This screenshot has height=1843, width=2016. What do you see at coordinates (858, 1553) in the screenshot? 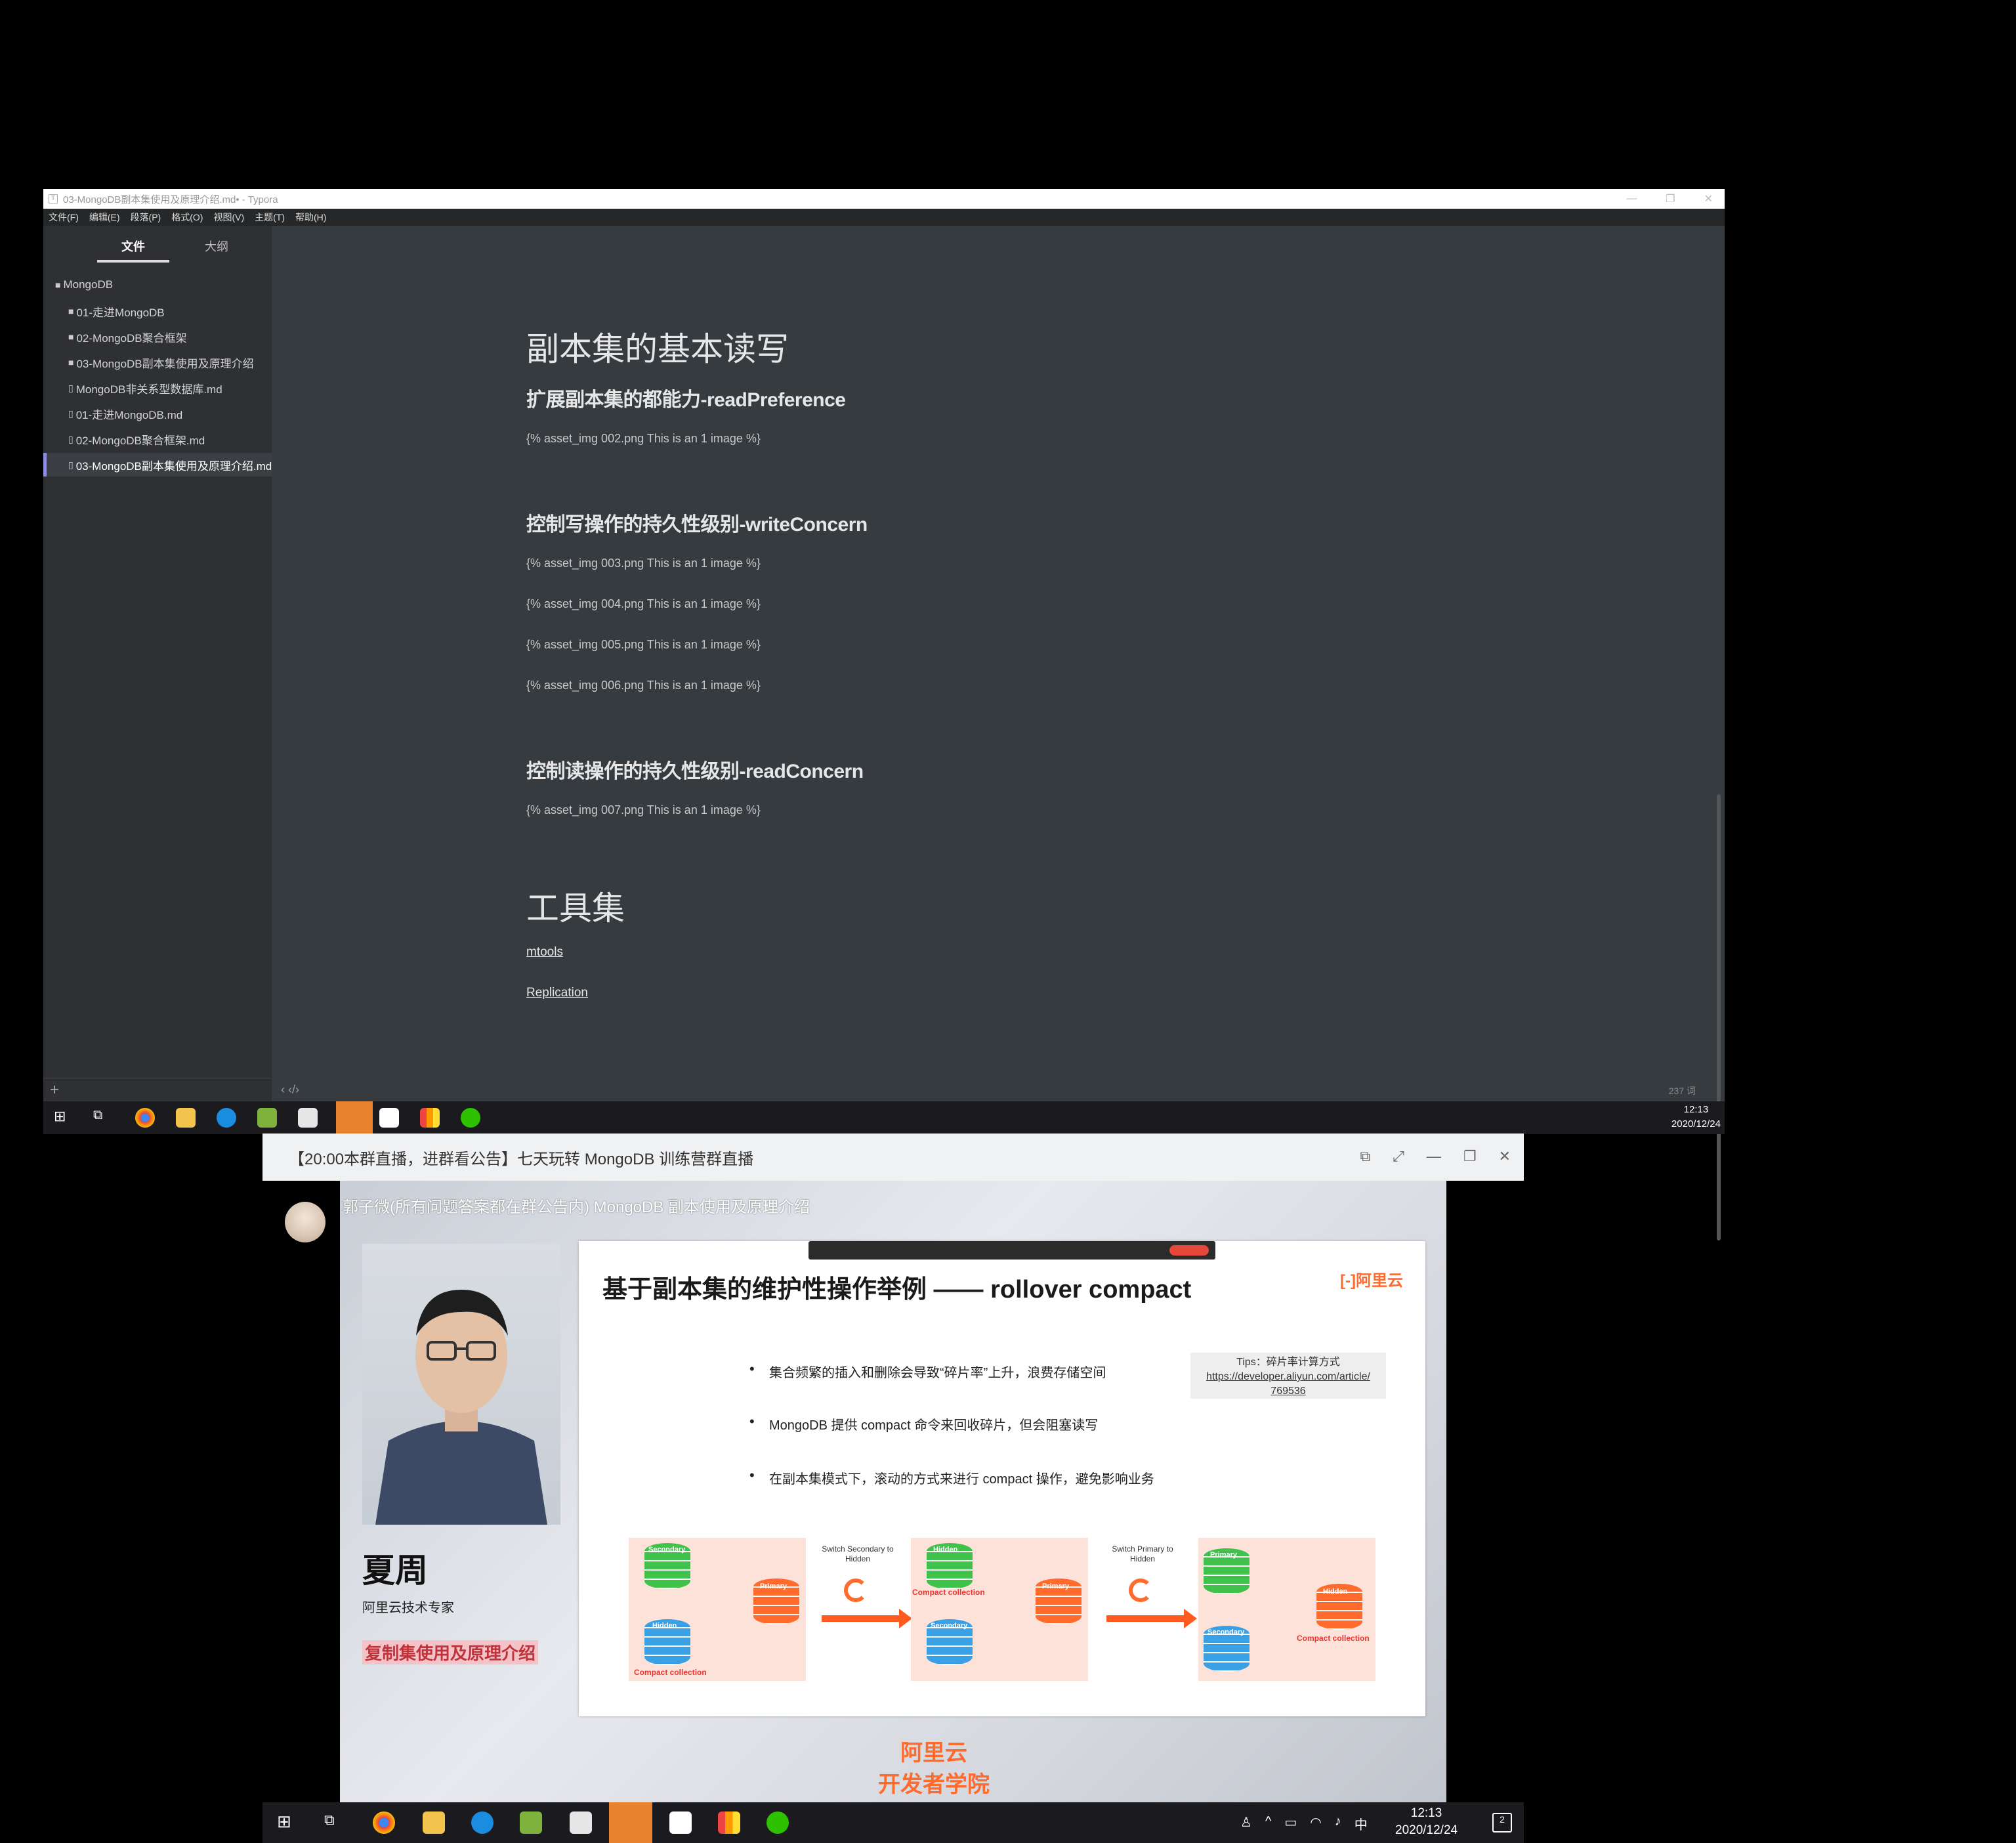
I see `arrow-label-1: Switch Secondary to Hidden` at bounding box center [858, 1553].